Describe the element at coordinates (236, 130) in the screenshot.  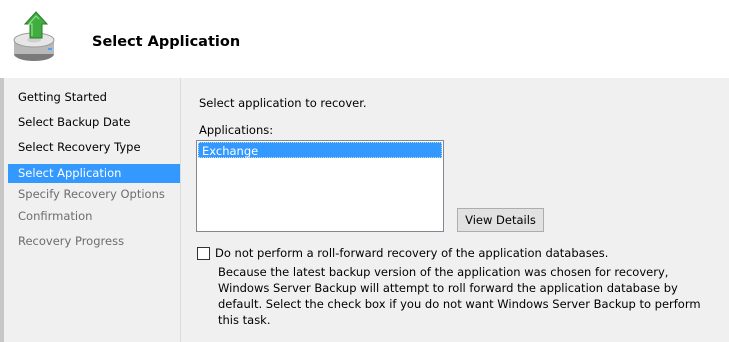
I see `applications-label: Applications:` at that location.